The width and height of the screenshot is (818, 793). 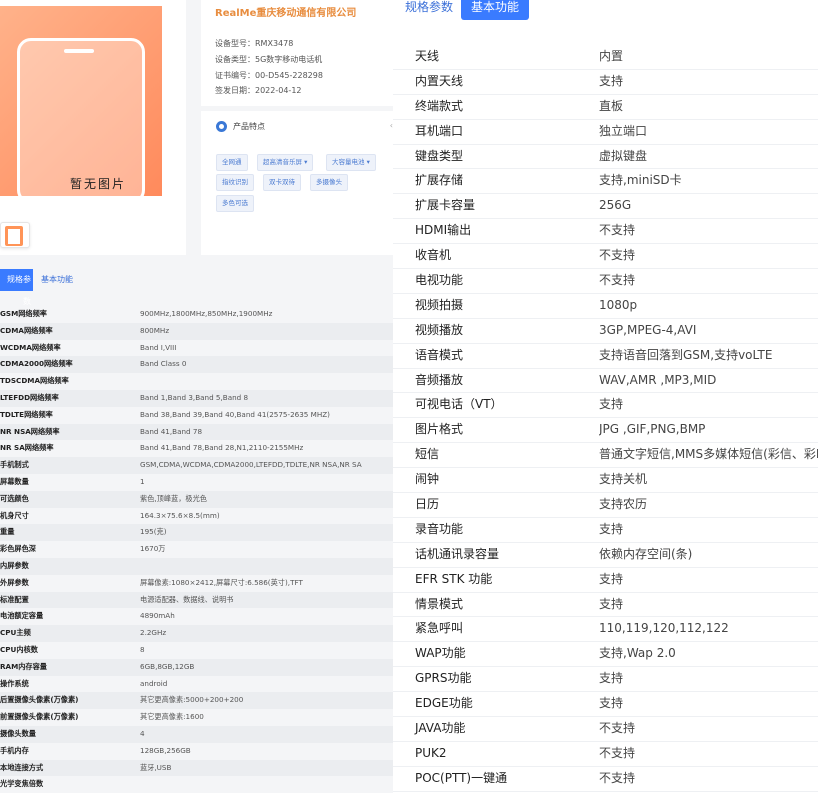 What do you see at coordinates (173, 498) in the screenshot?
I see `spec-value: 紫色,顶峰蓝，极光色` at bounding box center [173, 498].